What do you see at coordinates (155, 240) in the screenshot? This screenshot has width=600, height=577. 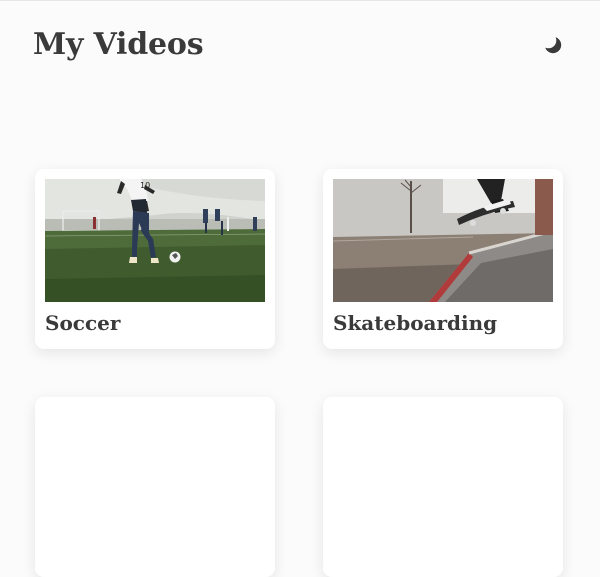 I see `soccer-thumbnail: 10` at bounding box center [155, 240].